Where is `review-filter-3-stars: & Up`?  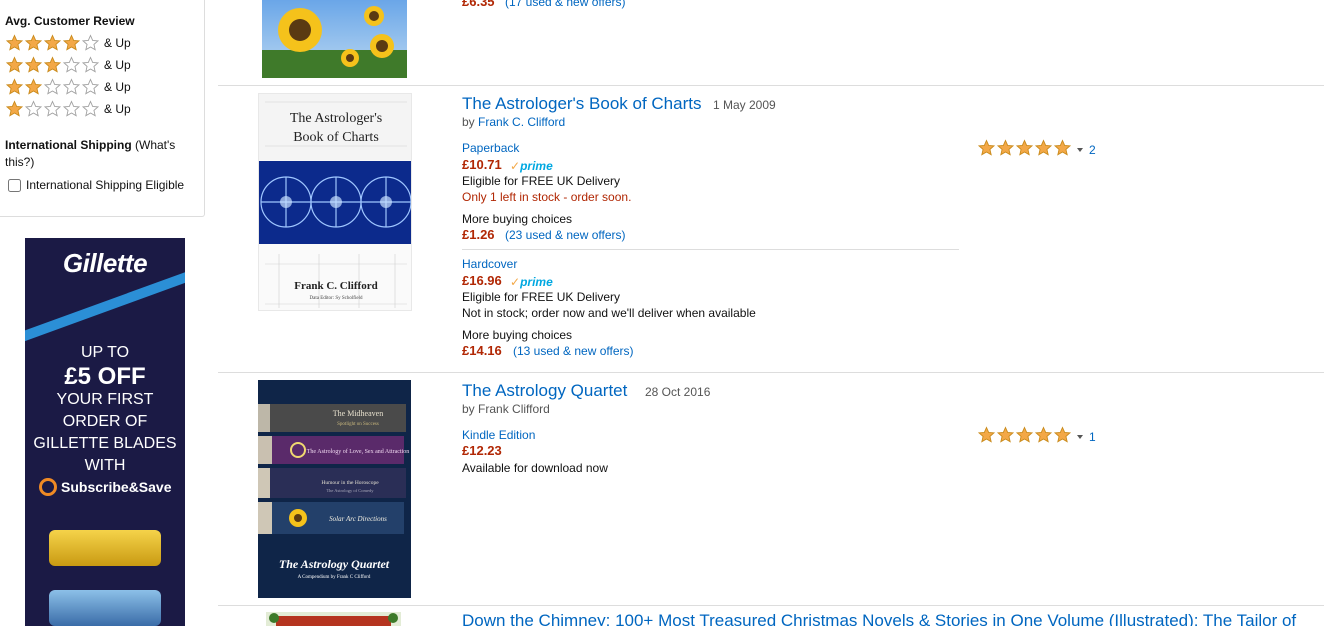 review-filter-3-stars: & Up is located at coordinates (68, 65).